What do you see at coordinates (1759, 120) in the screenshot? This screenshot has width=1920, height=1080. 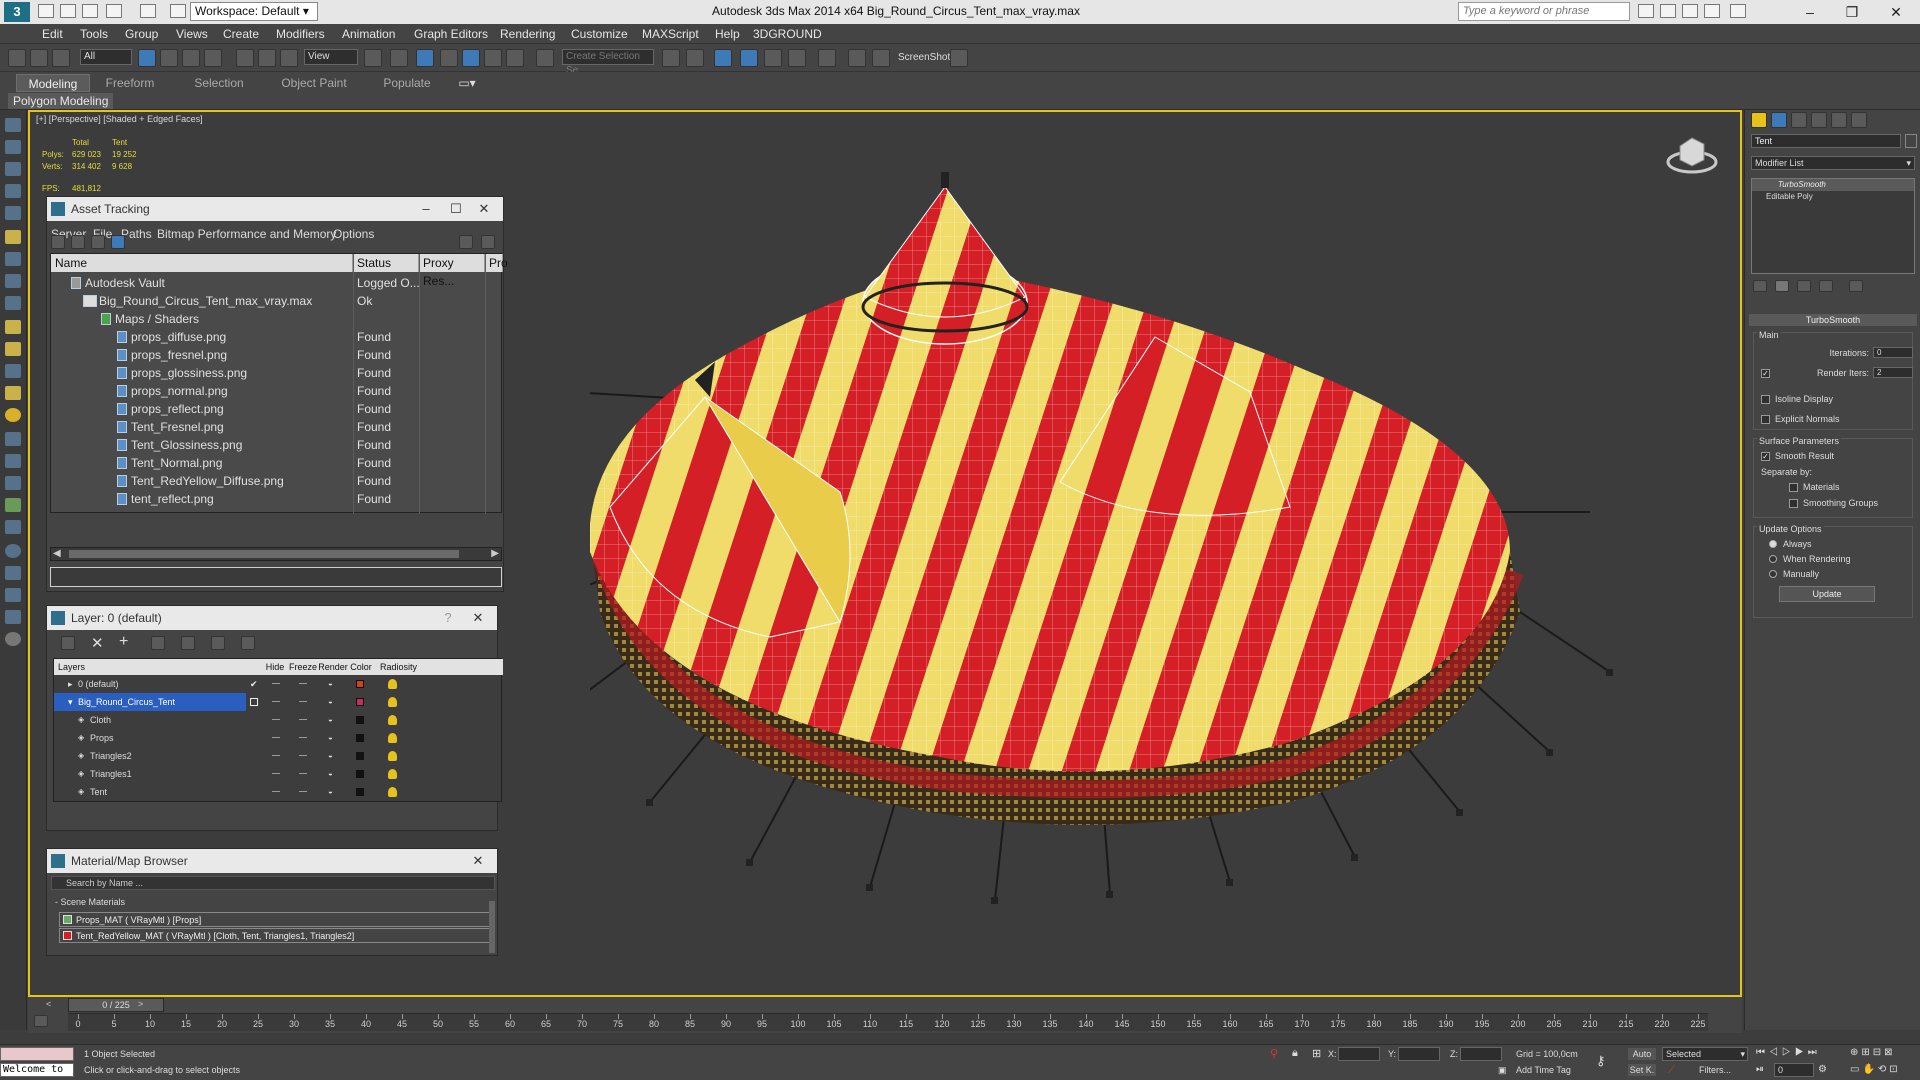 I see `create-tab-icon` at bounding box center [1759, 120].